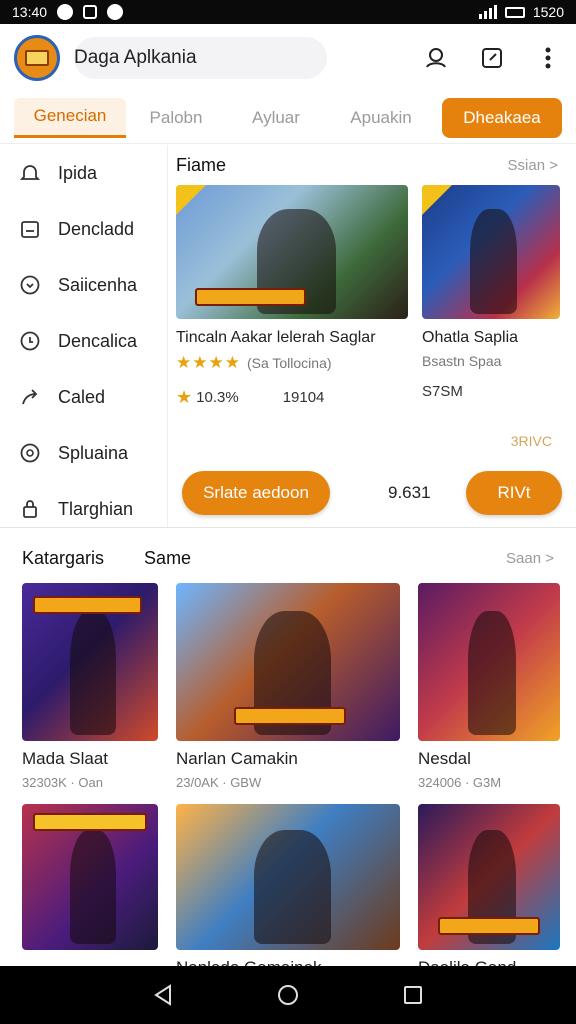  What do you see at coordinates (413, 995) in the screenshot?
I see `recents-icon` at bounding box center [413, 995].